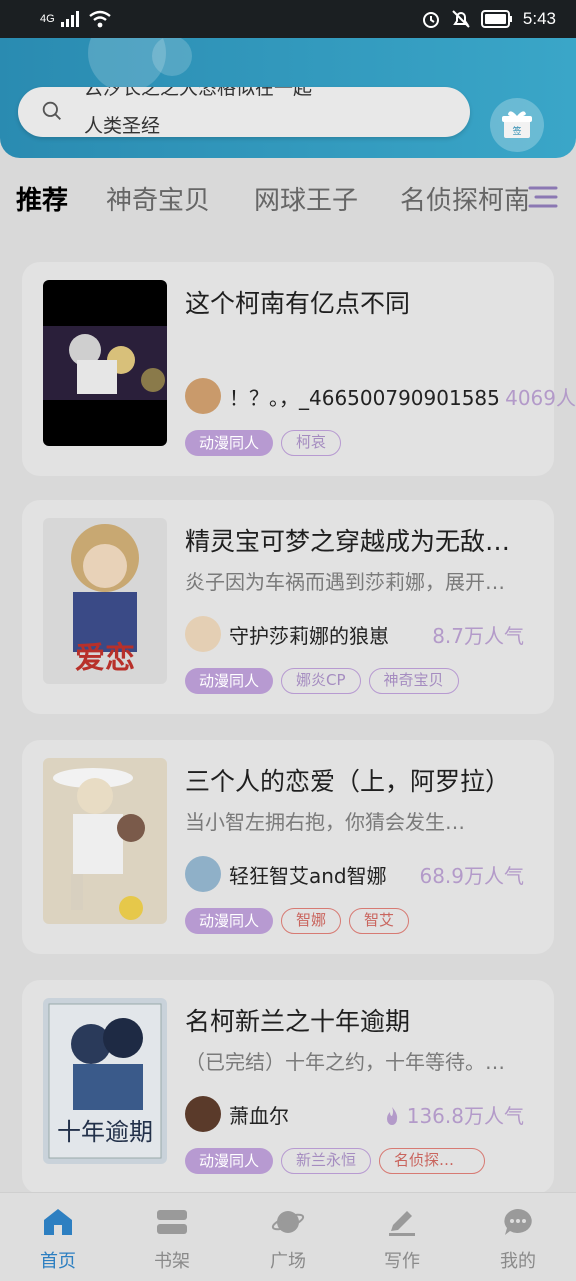 The image size is (576, 1281). Describe the element at coordinates (402, 1223) in the screenshot. I see `pen-icon` at that location.